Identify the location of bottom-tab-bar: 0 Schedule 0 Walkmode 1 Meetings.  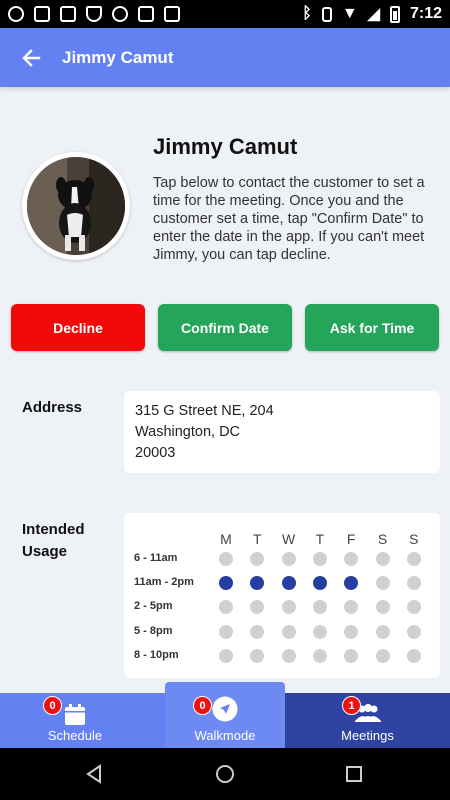
(225, 715).